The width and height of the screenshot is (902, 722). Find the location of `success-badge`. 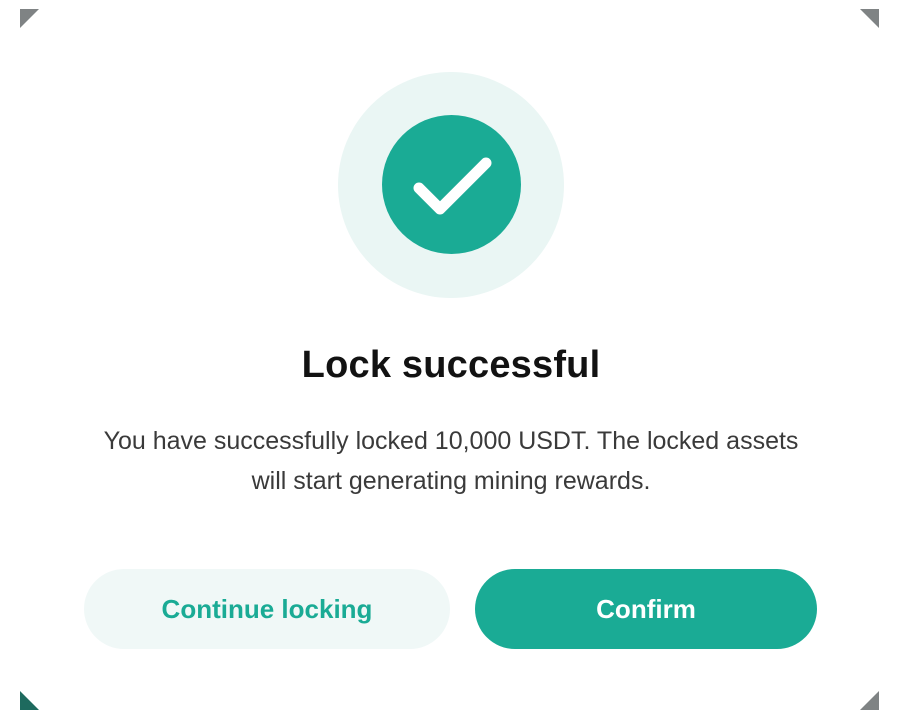

success-badge is located at coordinates (451, 184).